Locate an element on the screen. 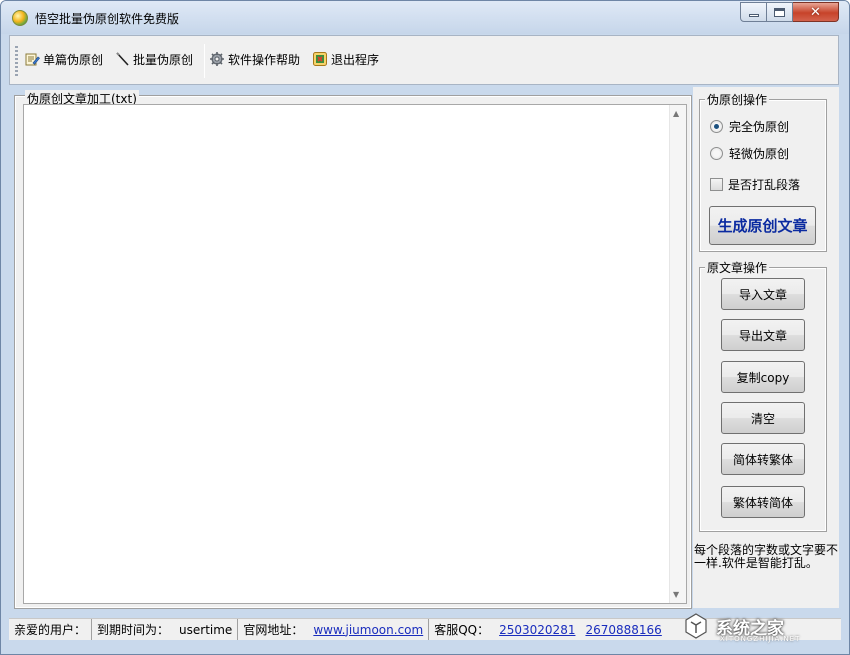  minimize-button is located at coordinates (753, 12).